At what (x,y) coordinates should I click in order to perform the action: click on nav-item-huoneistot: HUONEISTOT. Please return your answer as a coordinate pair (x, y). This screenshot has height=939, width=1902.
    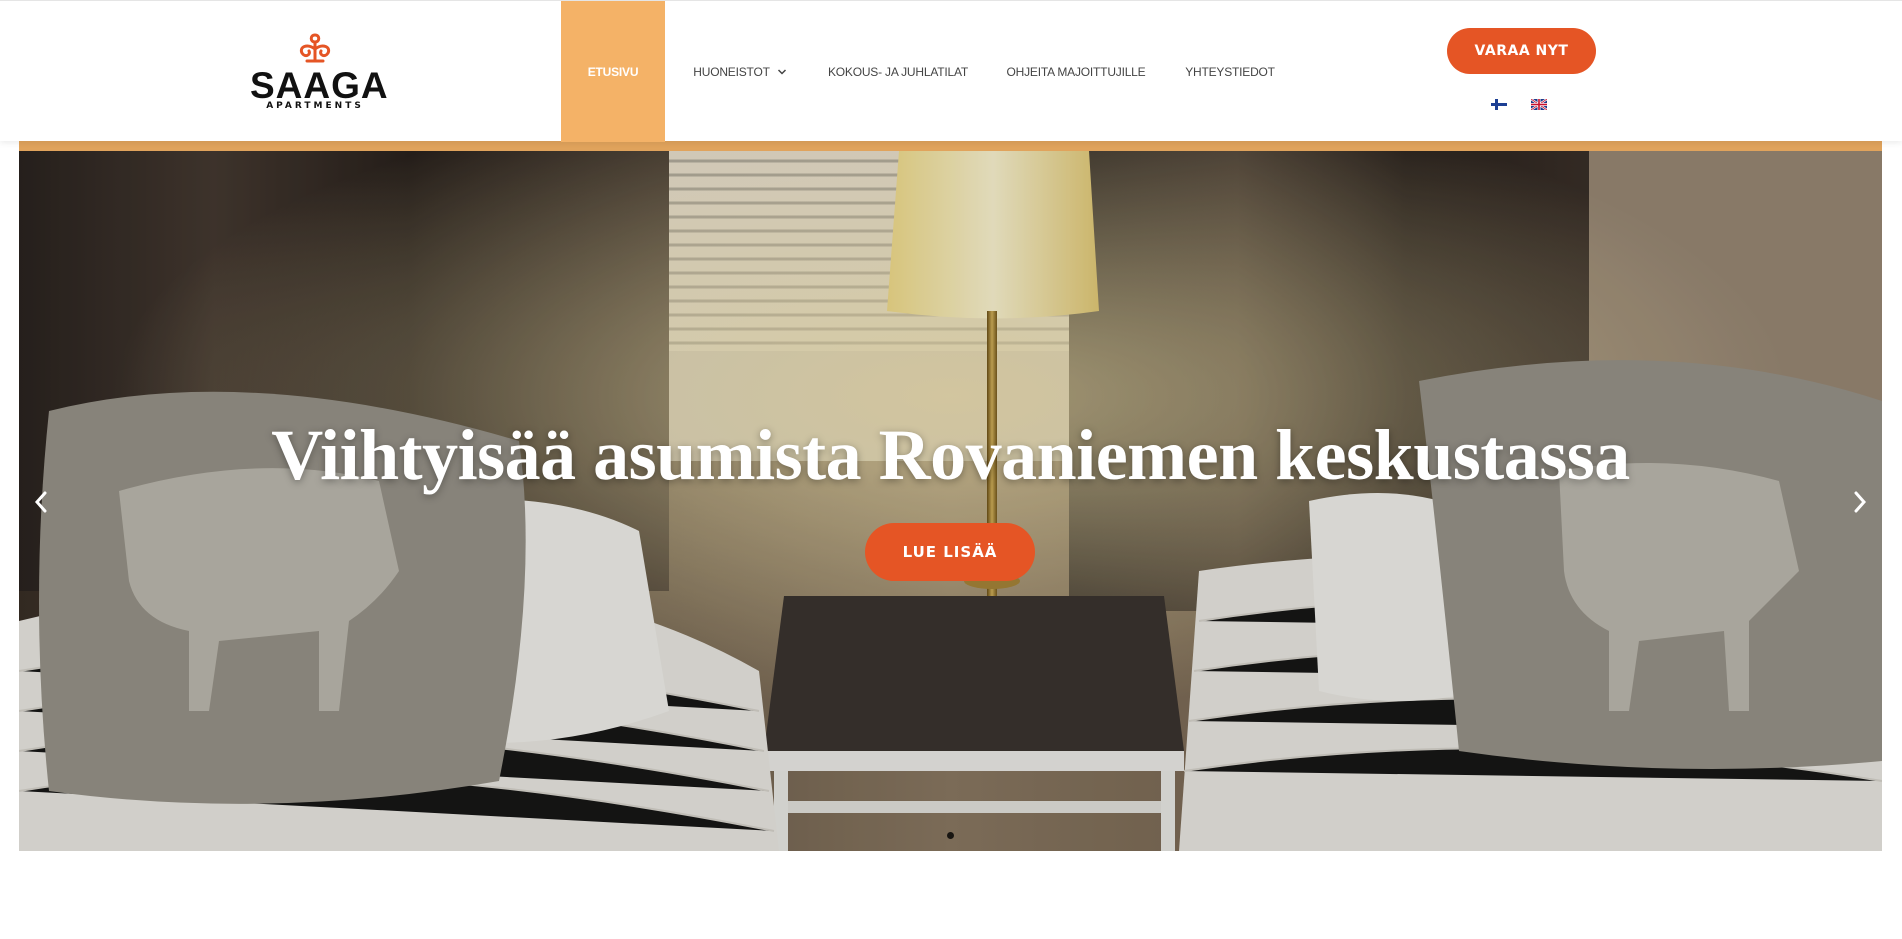
    Looking at the image, I should click on (740, 71).